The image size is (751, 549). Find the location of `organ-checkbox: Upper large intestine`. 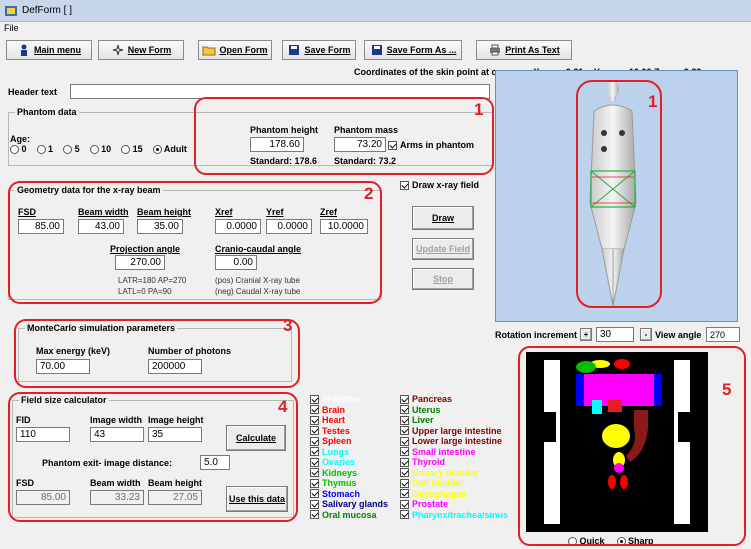

organ-checkbox: Upper large intestine is located at coordinates (454, 431).